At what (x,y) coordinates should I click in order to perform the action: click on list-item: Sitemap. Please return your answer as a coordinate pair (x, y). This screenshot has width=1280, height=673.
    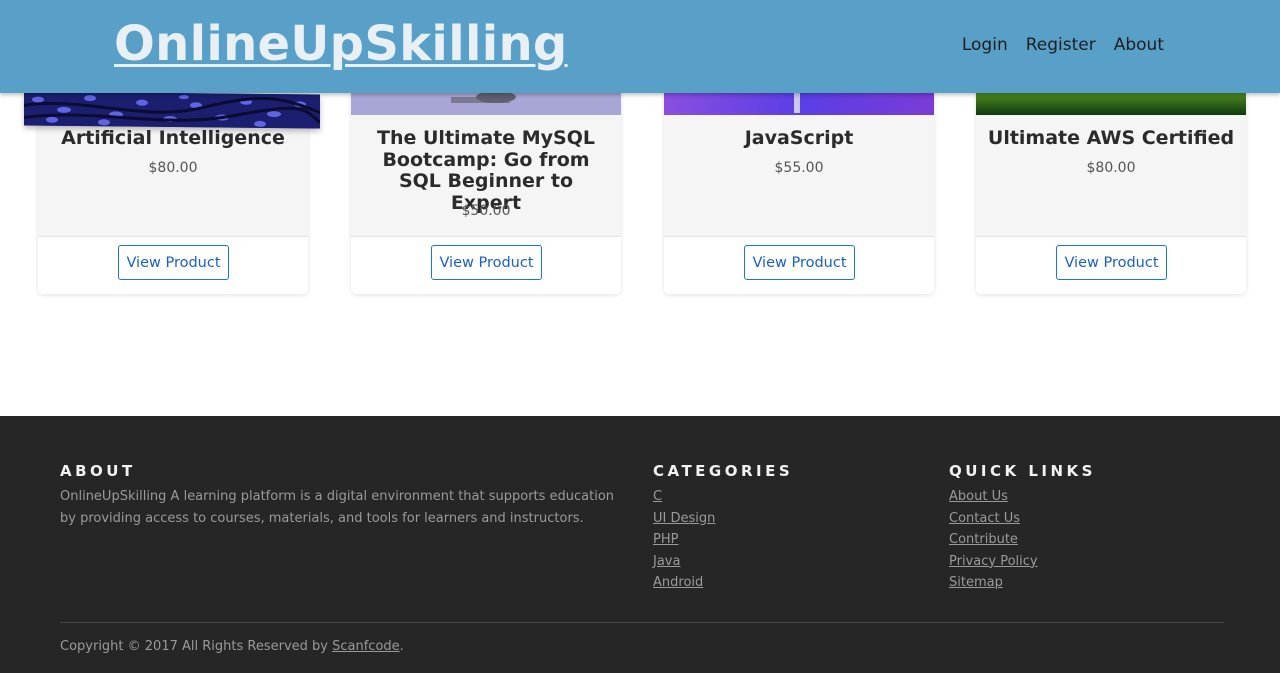
    Looking at the image, I should click on (993, 583).